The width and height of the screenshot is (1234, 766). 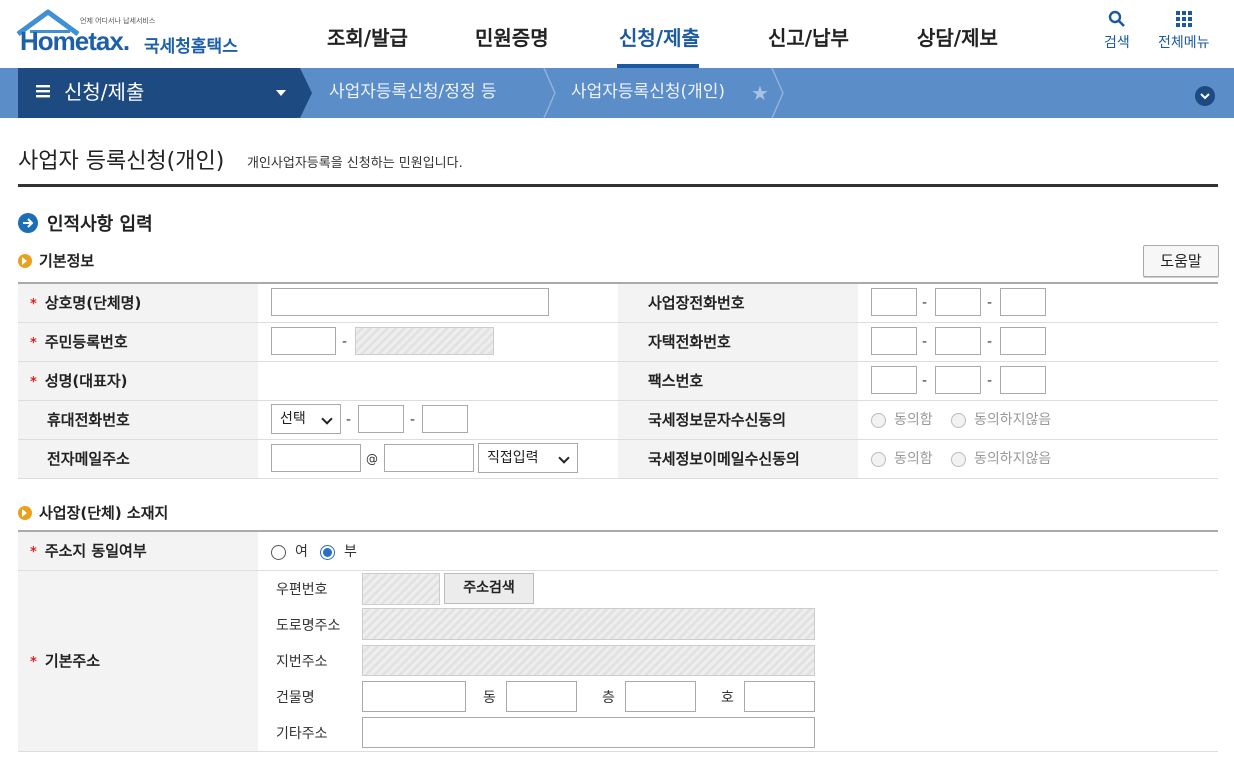 I want to click on road-address-input, so click(x=588, y=624).